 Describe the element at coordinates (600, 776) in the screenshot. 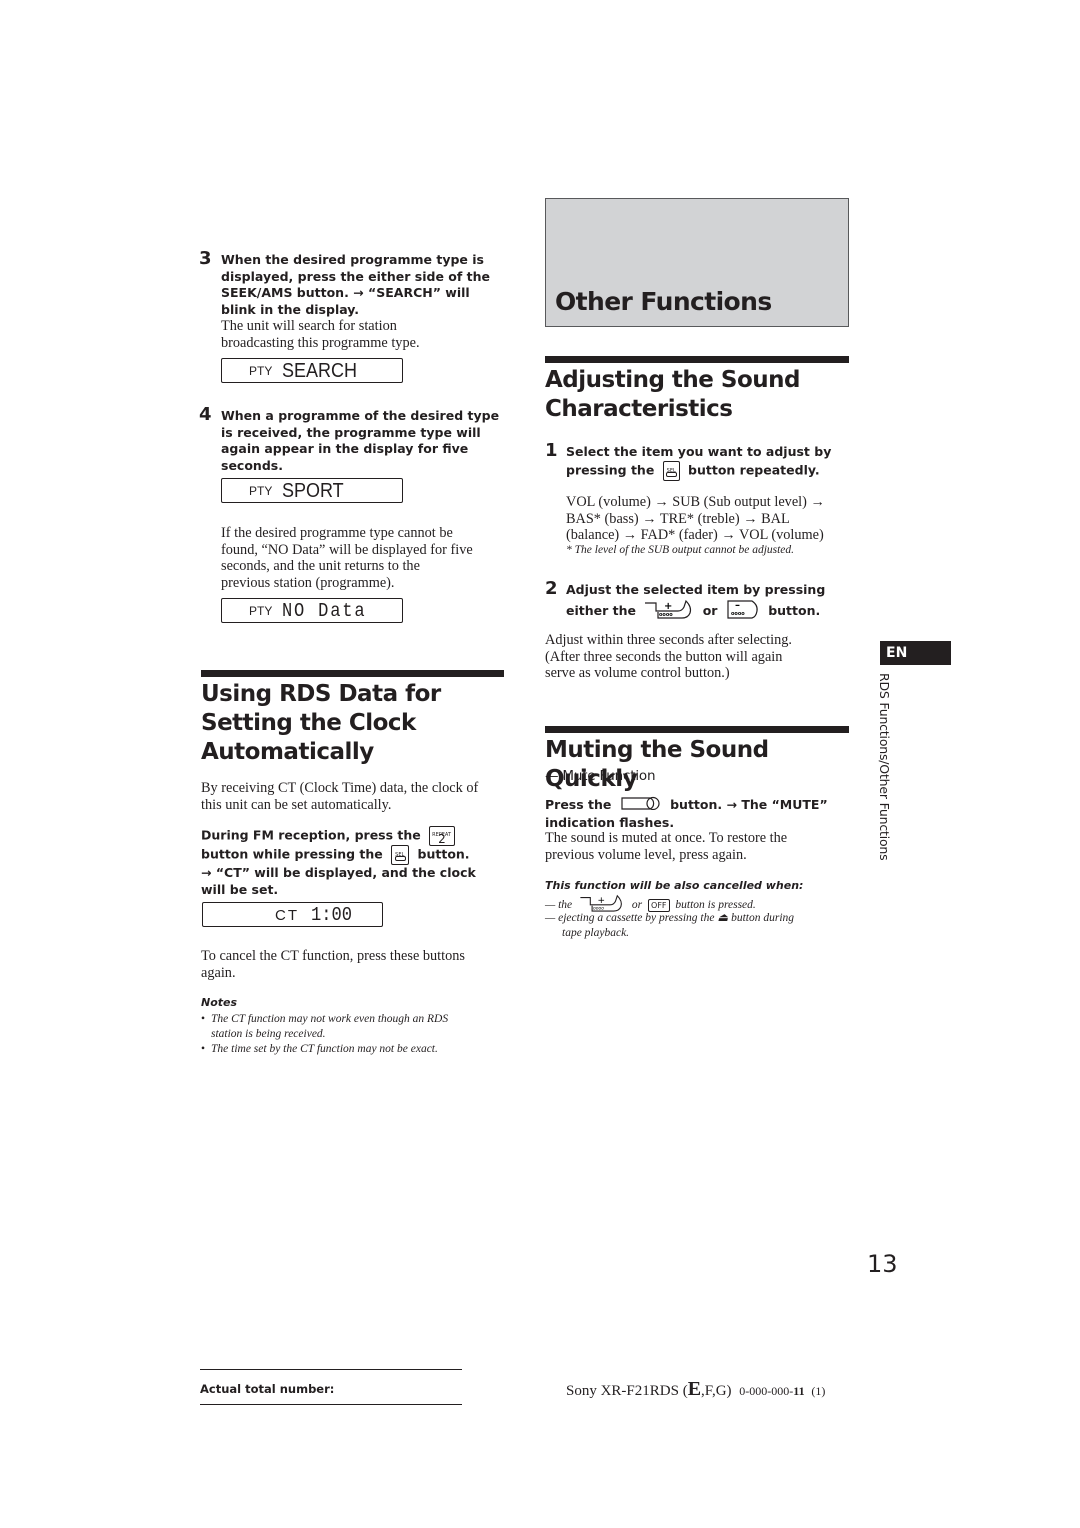

I see `mute-subheading: — Mute Function` at that location.